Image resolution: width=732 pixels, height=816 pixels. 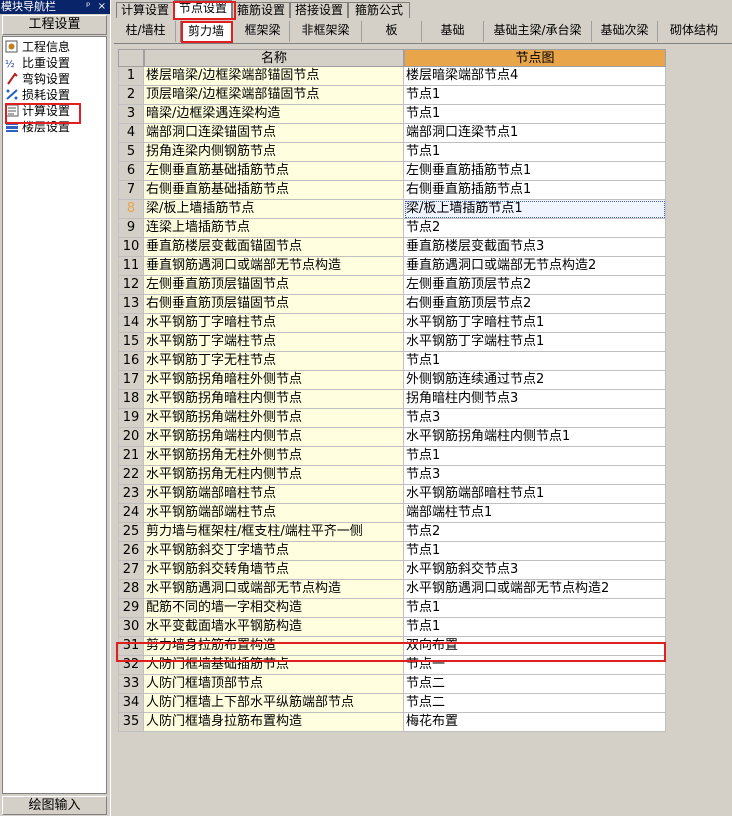 What do you see at coordinates (326, 31) in the screenshot?
I see `subtab-nonframe-beam: 非框架梁` at bounding box center [326, 31].